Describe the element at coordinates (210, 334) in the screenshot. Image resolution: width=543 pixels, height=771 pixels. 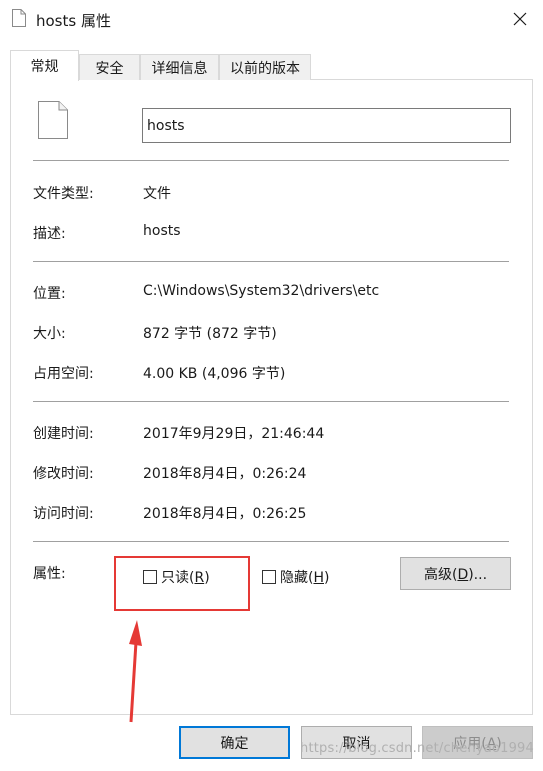
I see `size-value: 872 字节 (872 字节)` at that location.